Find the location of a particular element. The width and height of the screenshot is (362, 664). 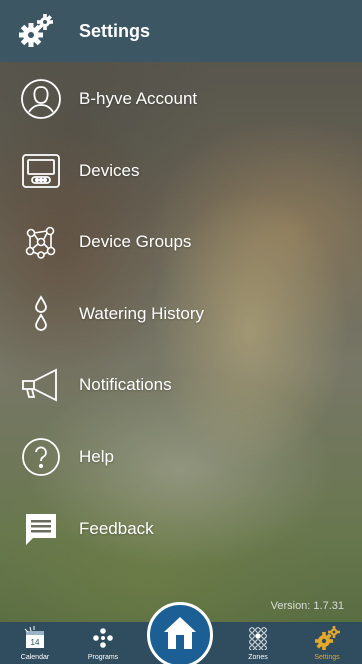

menu-item-label: Device Groups is located at coordinates (135, 241).